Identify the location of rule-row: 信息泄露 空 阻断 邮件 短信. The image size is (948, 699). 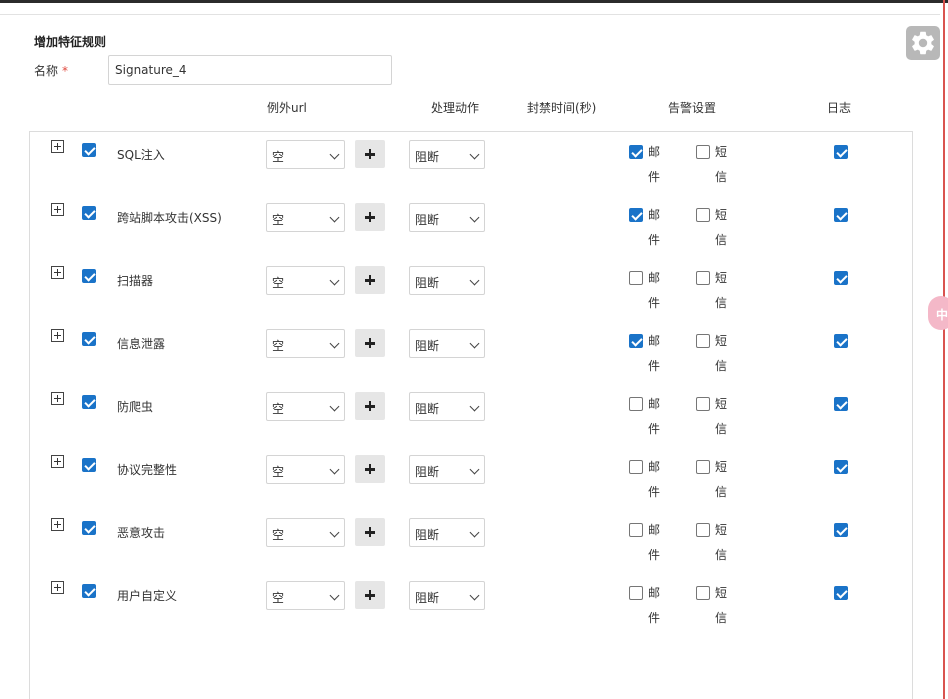
(474, 354).